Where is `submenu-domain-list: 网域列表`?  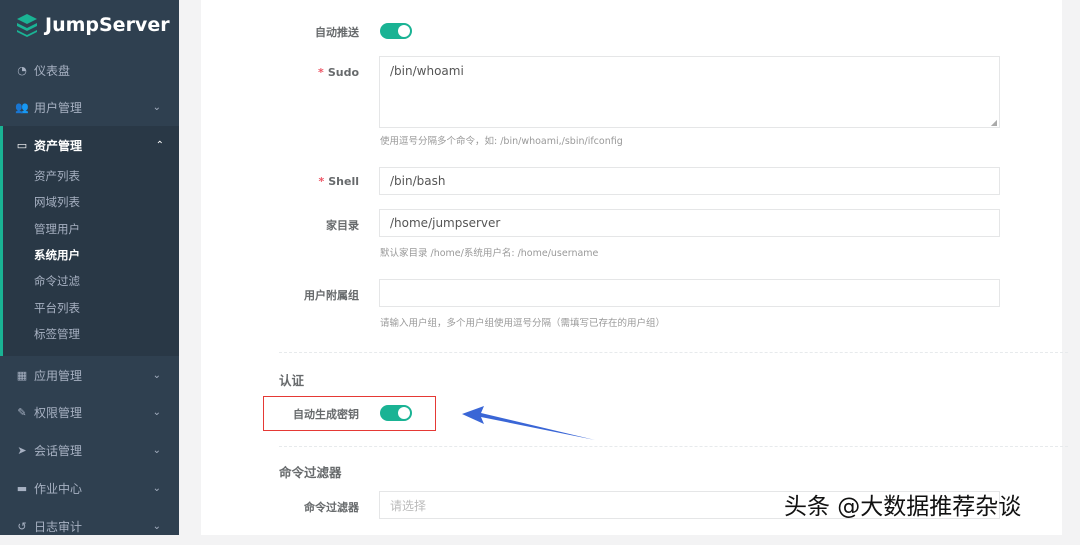
submenu-domain-list: 网域列表 is located at coordinates (57, 202).